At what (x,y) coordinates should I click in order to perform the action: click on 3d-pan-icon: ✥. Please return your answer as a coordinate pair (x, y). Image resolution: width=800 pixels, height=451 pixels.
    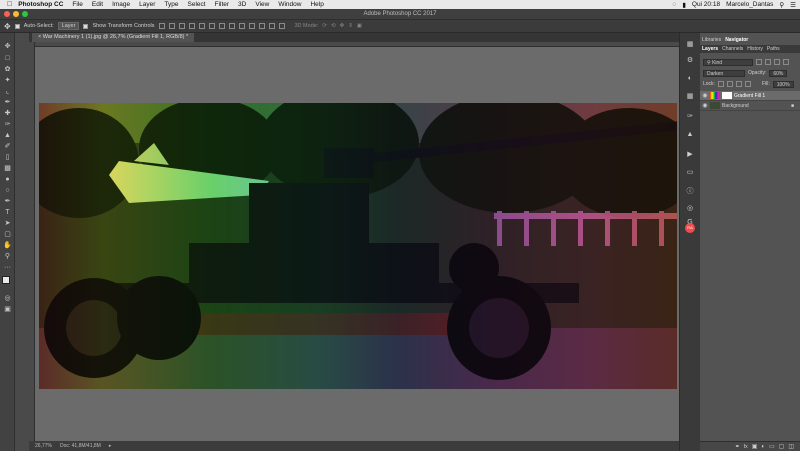
    Looking at the image, I should click on (342, 26).